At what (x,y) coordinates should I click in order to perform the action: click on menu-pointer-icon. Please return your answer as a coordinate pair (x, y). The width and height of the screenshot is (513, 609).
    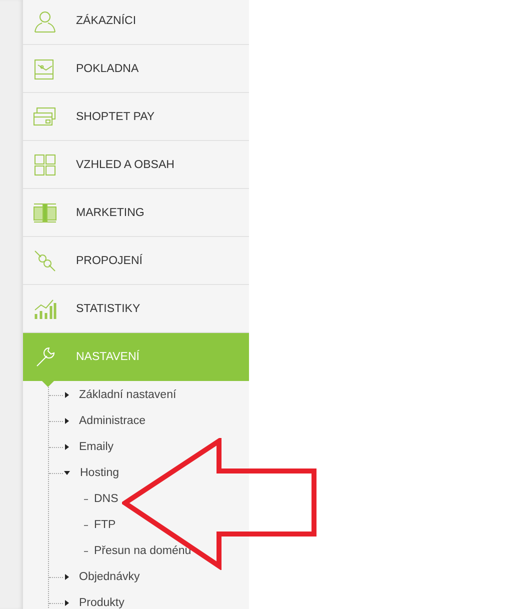
    Looking at the image, I should click on (48, 384).